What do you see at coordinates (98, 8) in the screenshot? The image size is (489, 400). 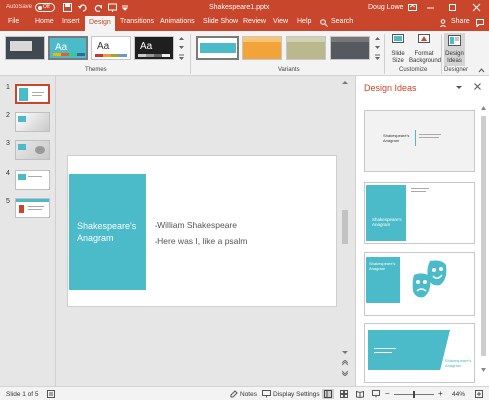 I see `redo-icon` at bounding box center [98, 8].